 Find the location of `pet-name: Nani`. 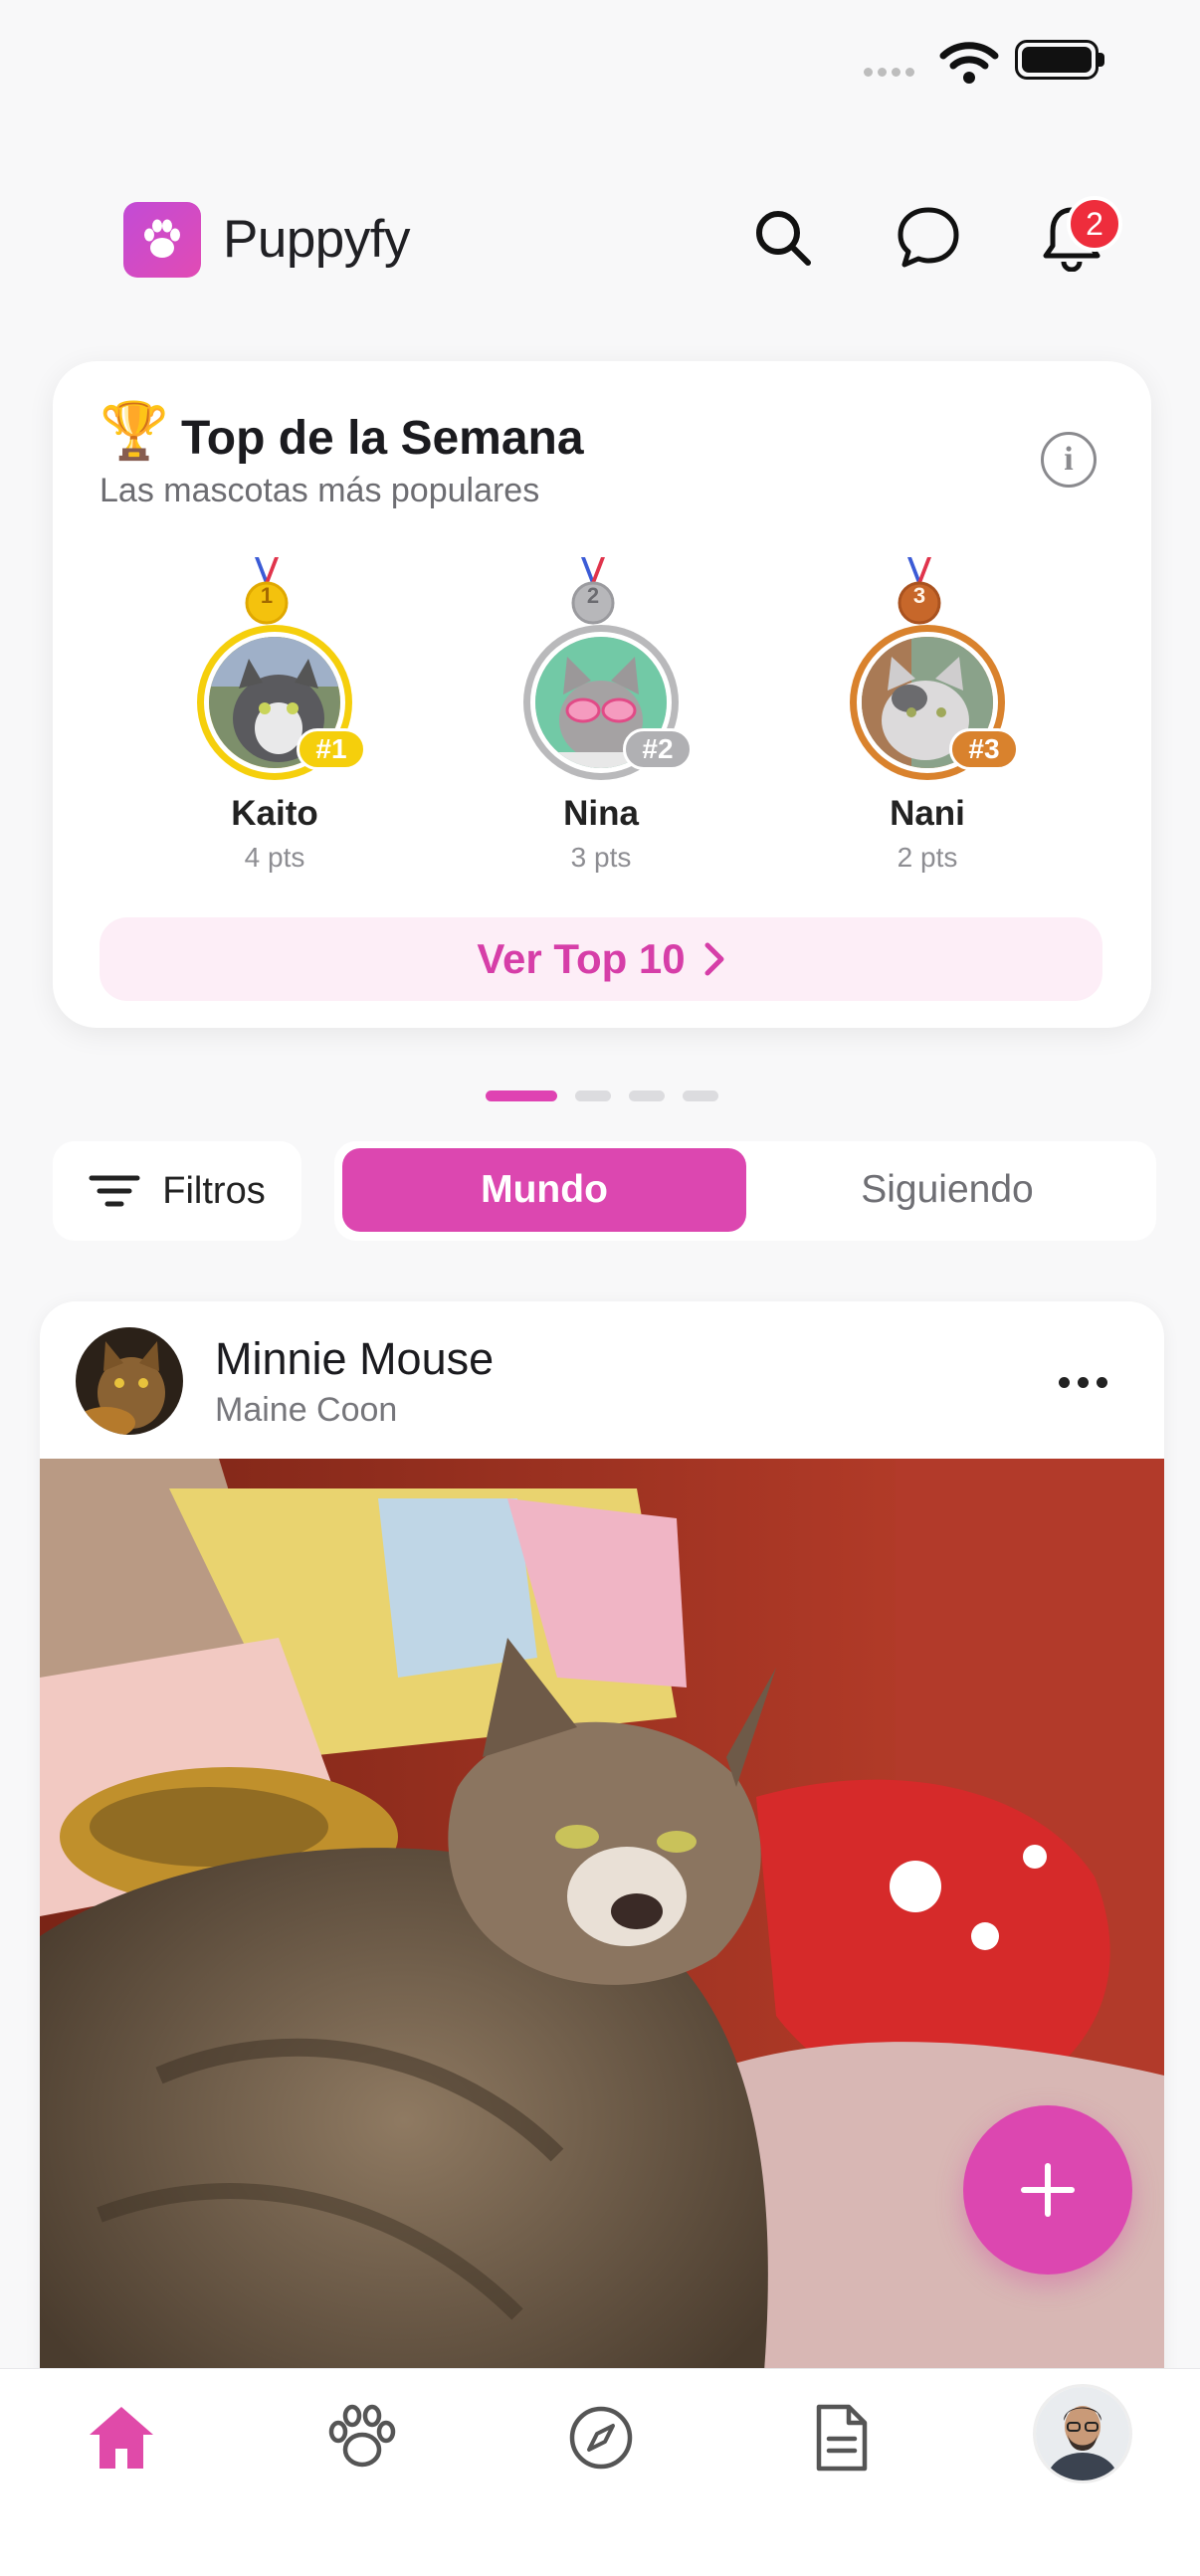

pet-name: Nani is located at coordinates (927, 813).